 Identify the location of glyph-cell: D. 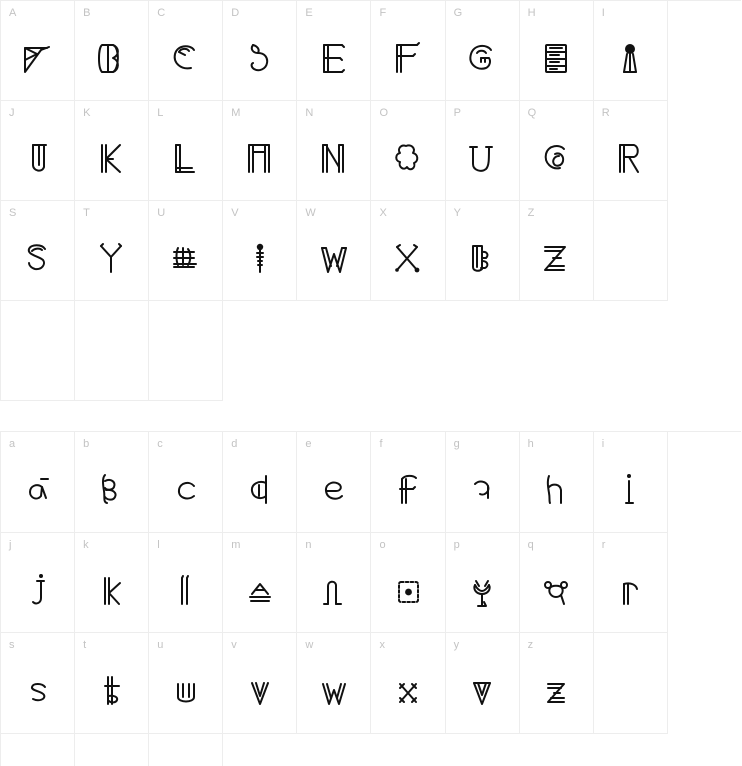
(260, 51).